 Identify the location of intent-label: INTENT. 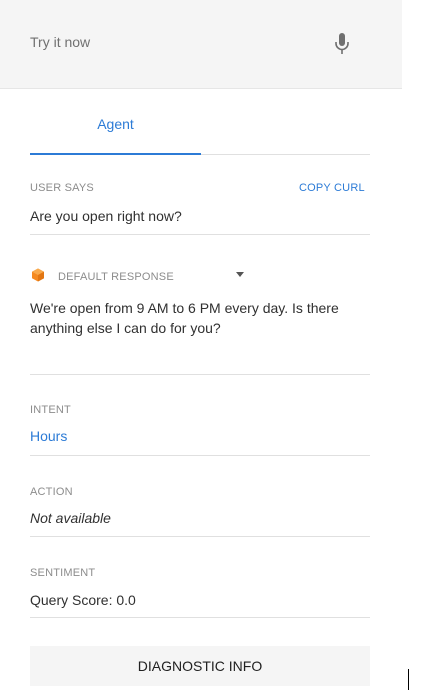
(50, 410).